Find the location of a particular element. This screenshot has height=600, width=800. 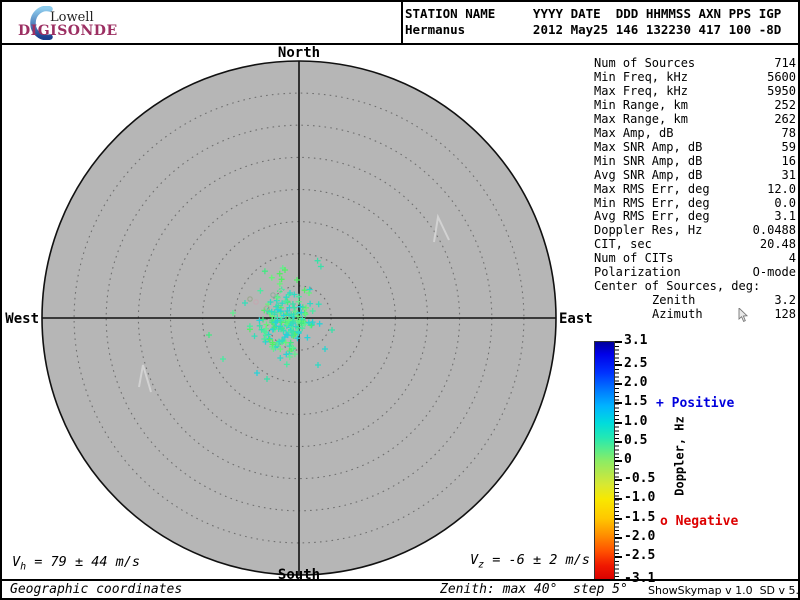

stats-row: Max RMS Err, deg 12.0 is located at coordinates (695, 189).